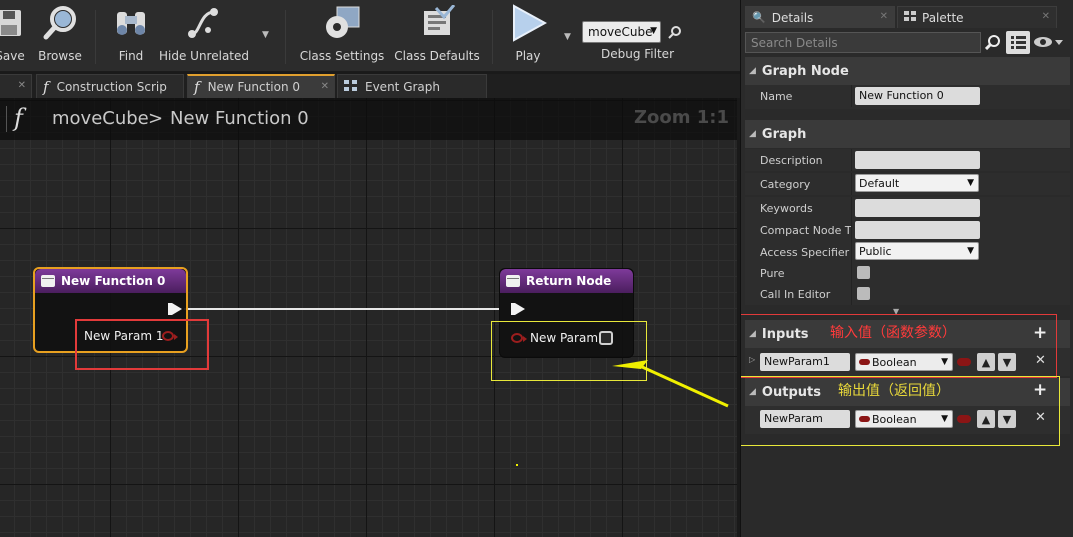 This screenshot has width=1073, height=537. Describe the element at coordinates (907, 71) in the screenshot. I see `graph-node-category: ◢ Graph Node` at that location.